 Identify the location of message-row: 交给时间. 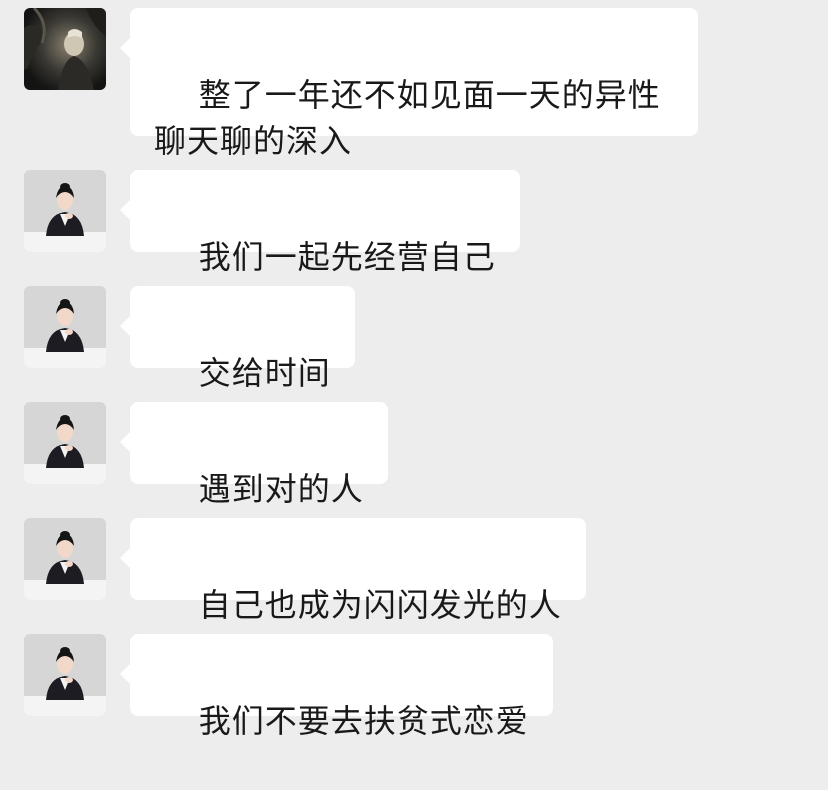
(414, 339).